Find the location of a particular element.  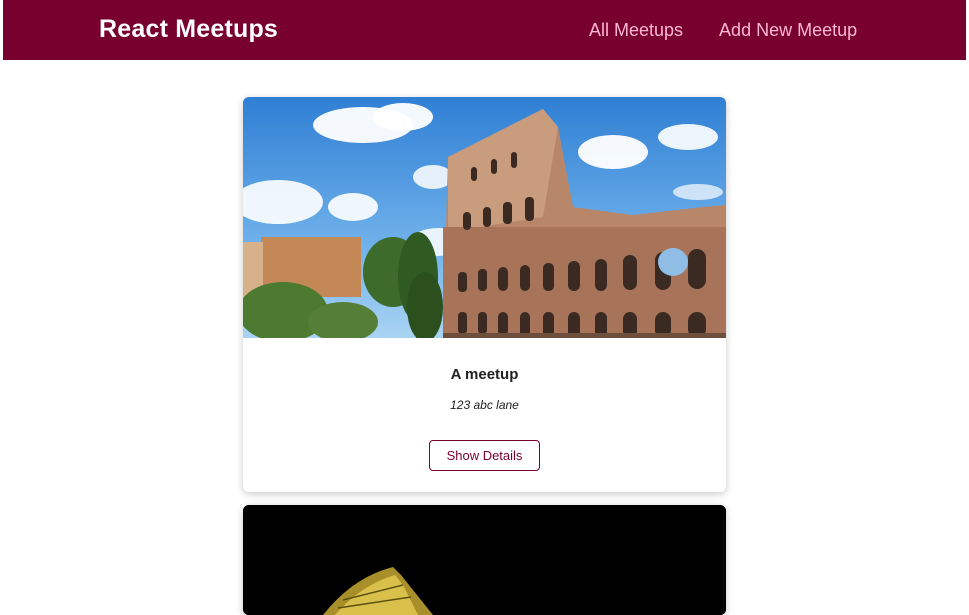

site-logo: React Meetups is located at coordinates (189, 29).